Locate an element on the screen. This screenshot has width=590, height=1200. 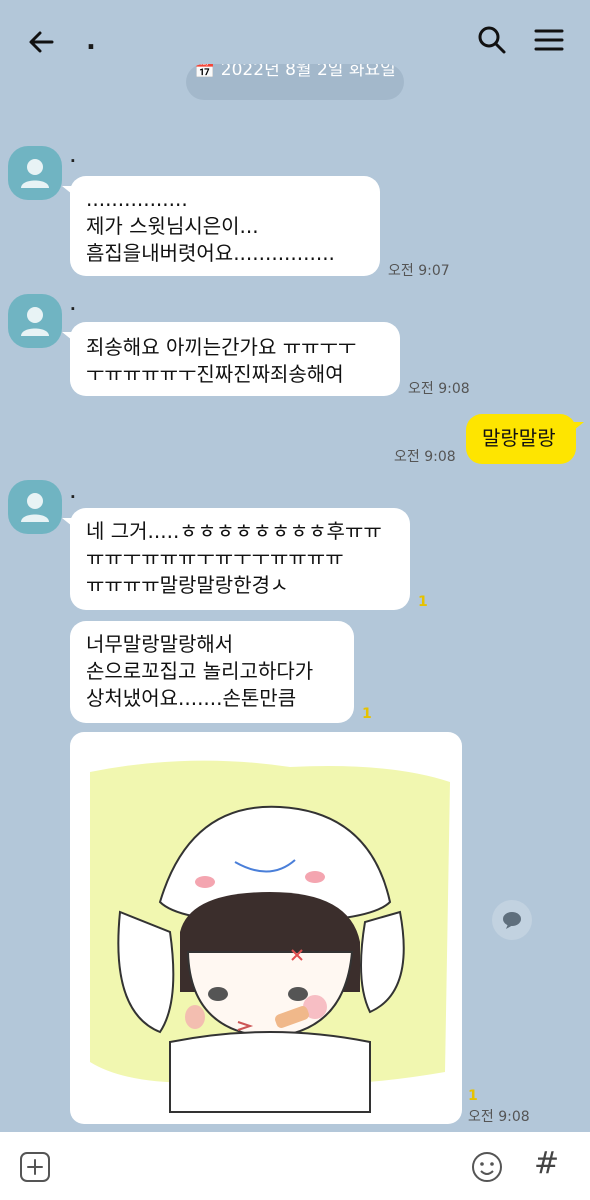
chat-bubble-icon is located at coordinates (512, 920).